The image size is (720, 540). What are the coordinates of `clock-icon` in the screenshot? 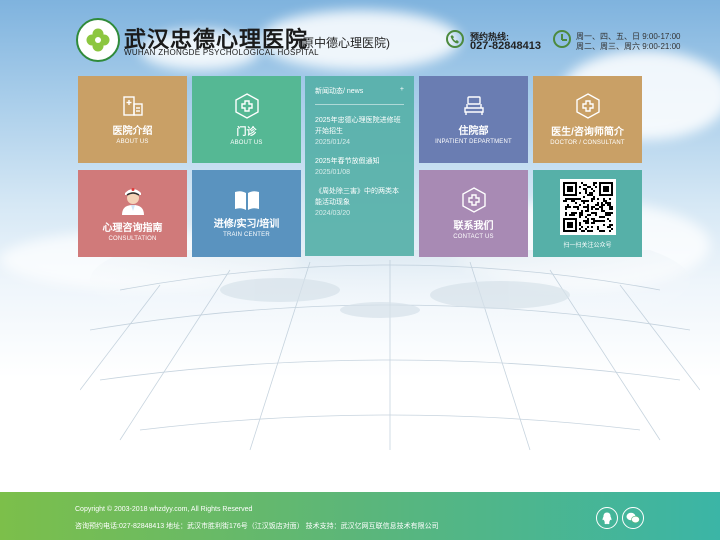 It's located at (562, 39).